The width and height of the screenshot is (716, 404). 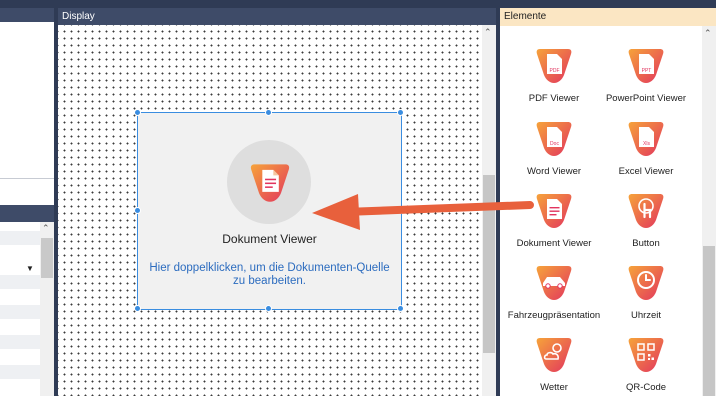 I want to click on left-top-panel-header, so click(x=27, y=15).